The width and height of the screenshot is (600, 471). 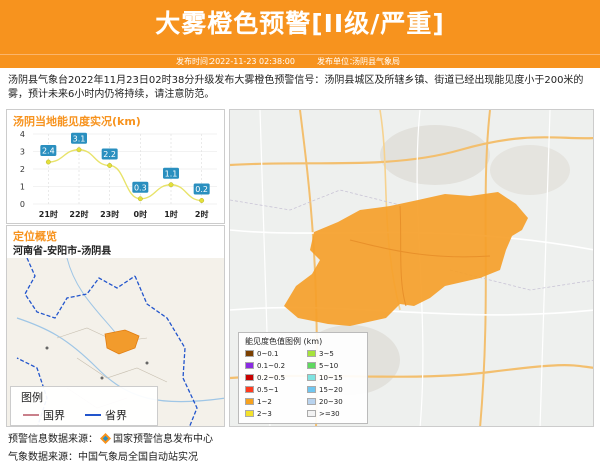 I want to click on alert-source: 预警信息数据来源： 国家预警信息发布中心, so click(x=110, y=440).